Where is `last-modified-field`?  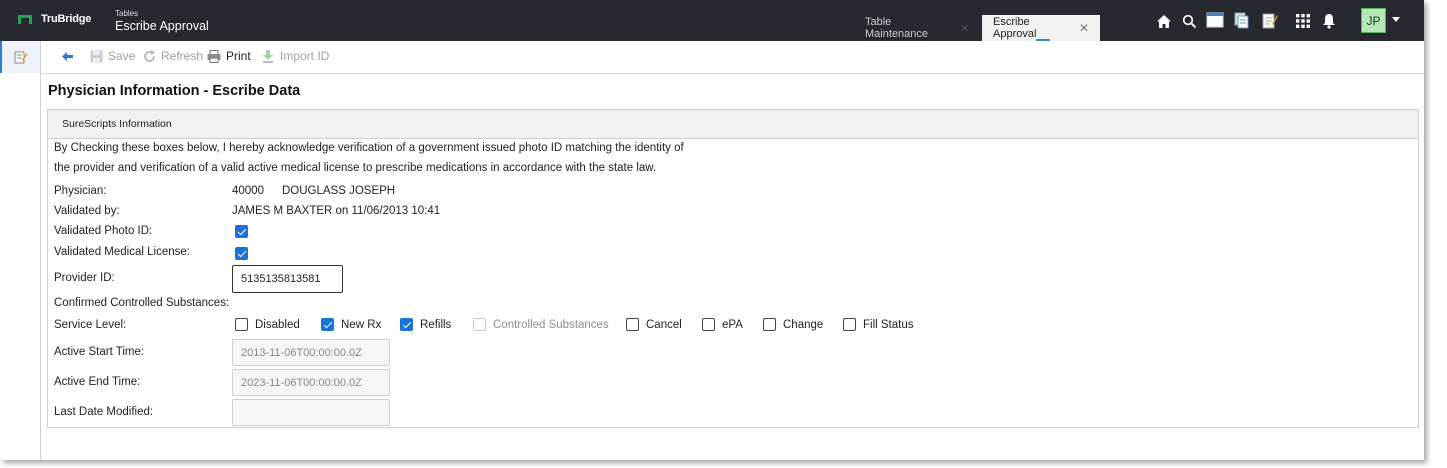
last-modified-field is located at coordinates (311, 412).